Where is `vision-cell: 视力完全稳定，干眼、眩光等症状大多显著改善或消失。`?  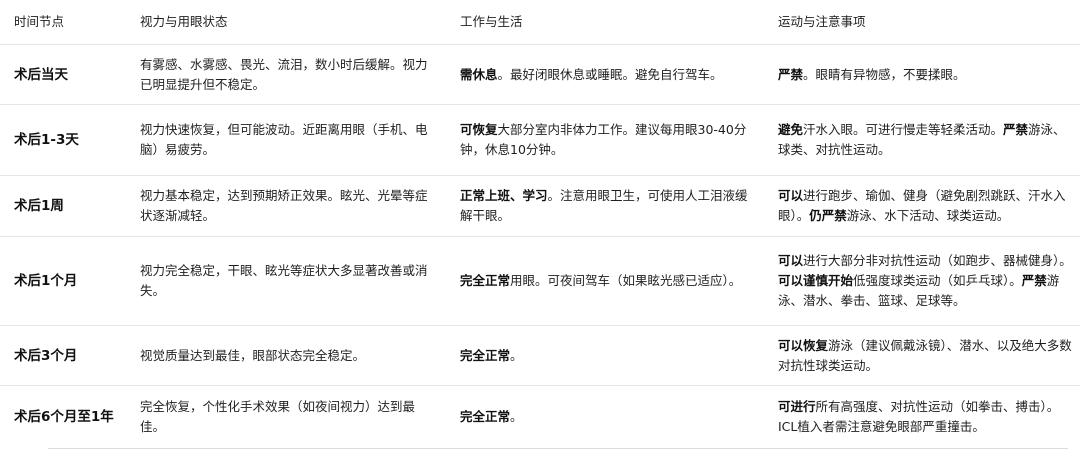 vision-cell: 视力完全稳定，干眼、眩光等症状大多显著改善或消失。 is located at coordinates (284, 280).